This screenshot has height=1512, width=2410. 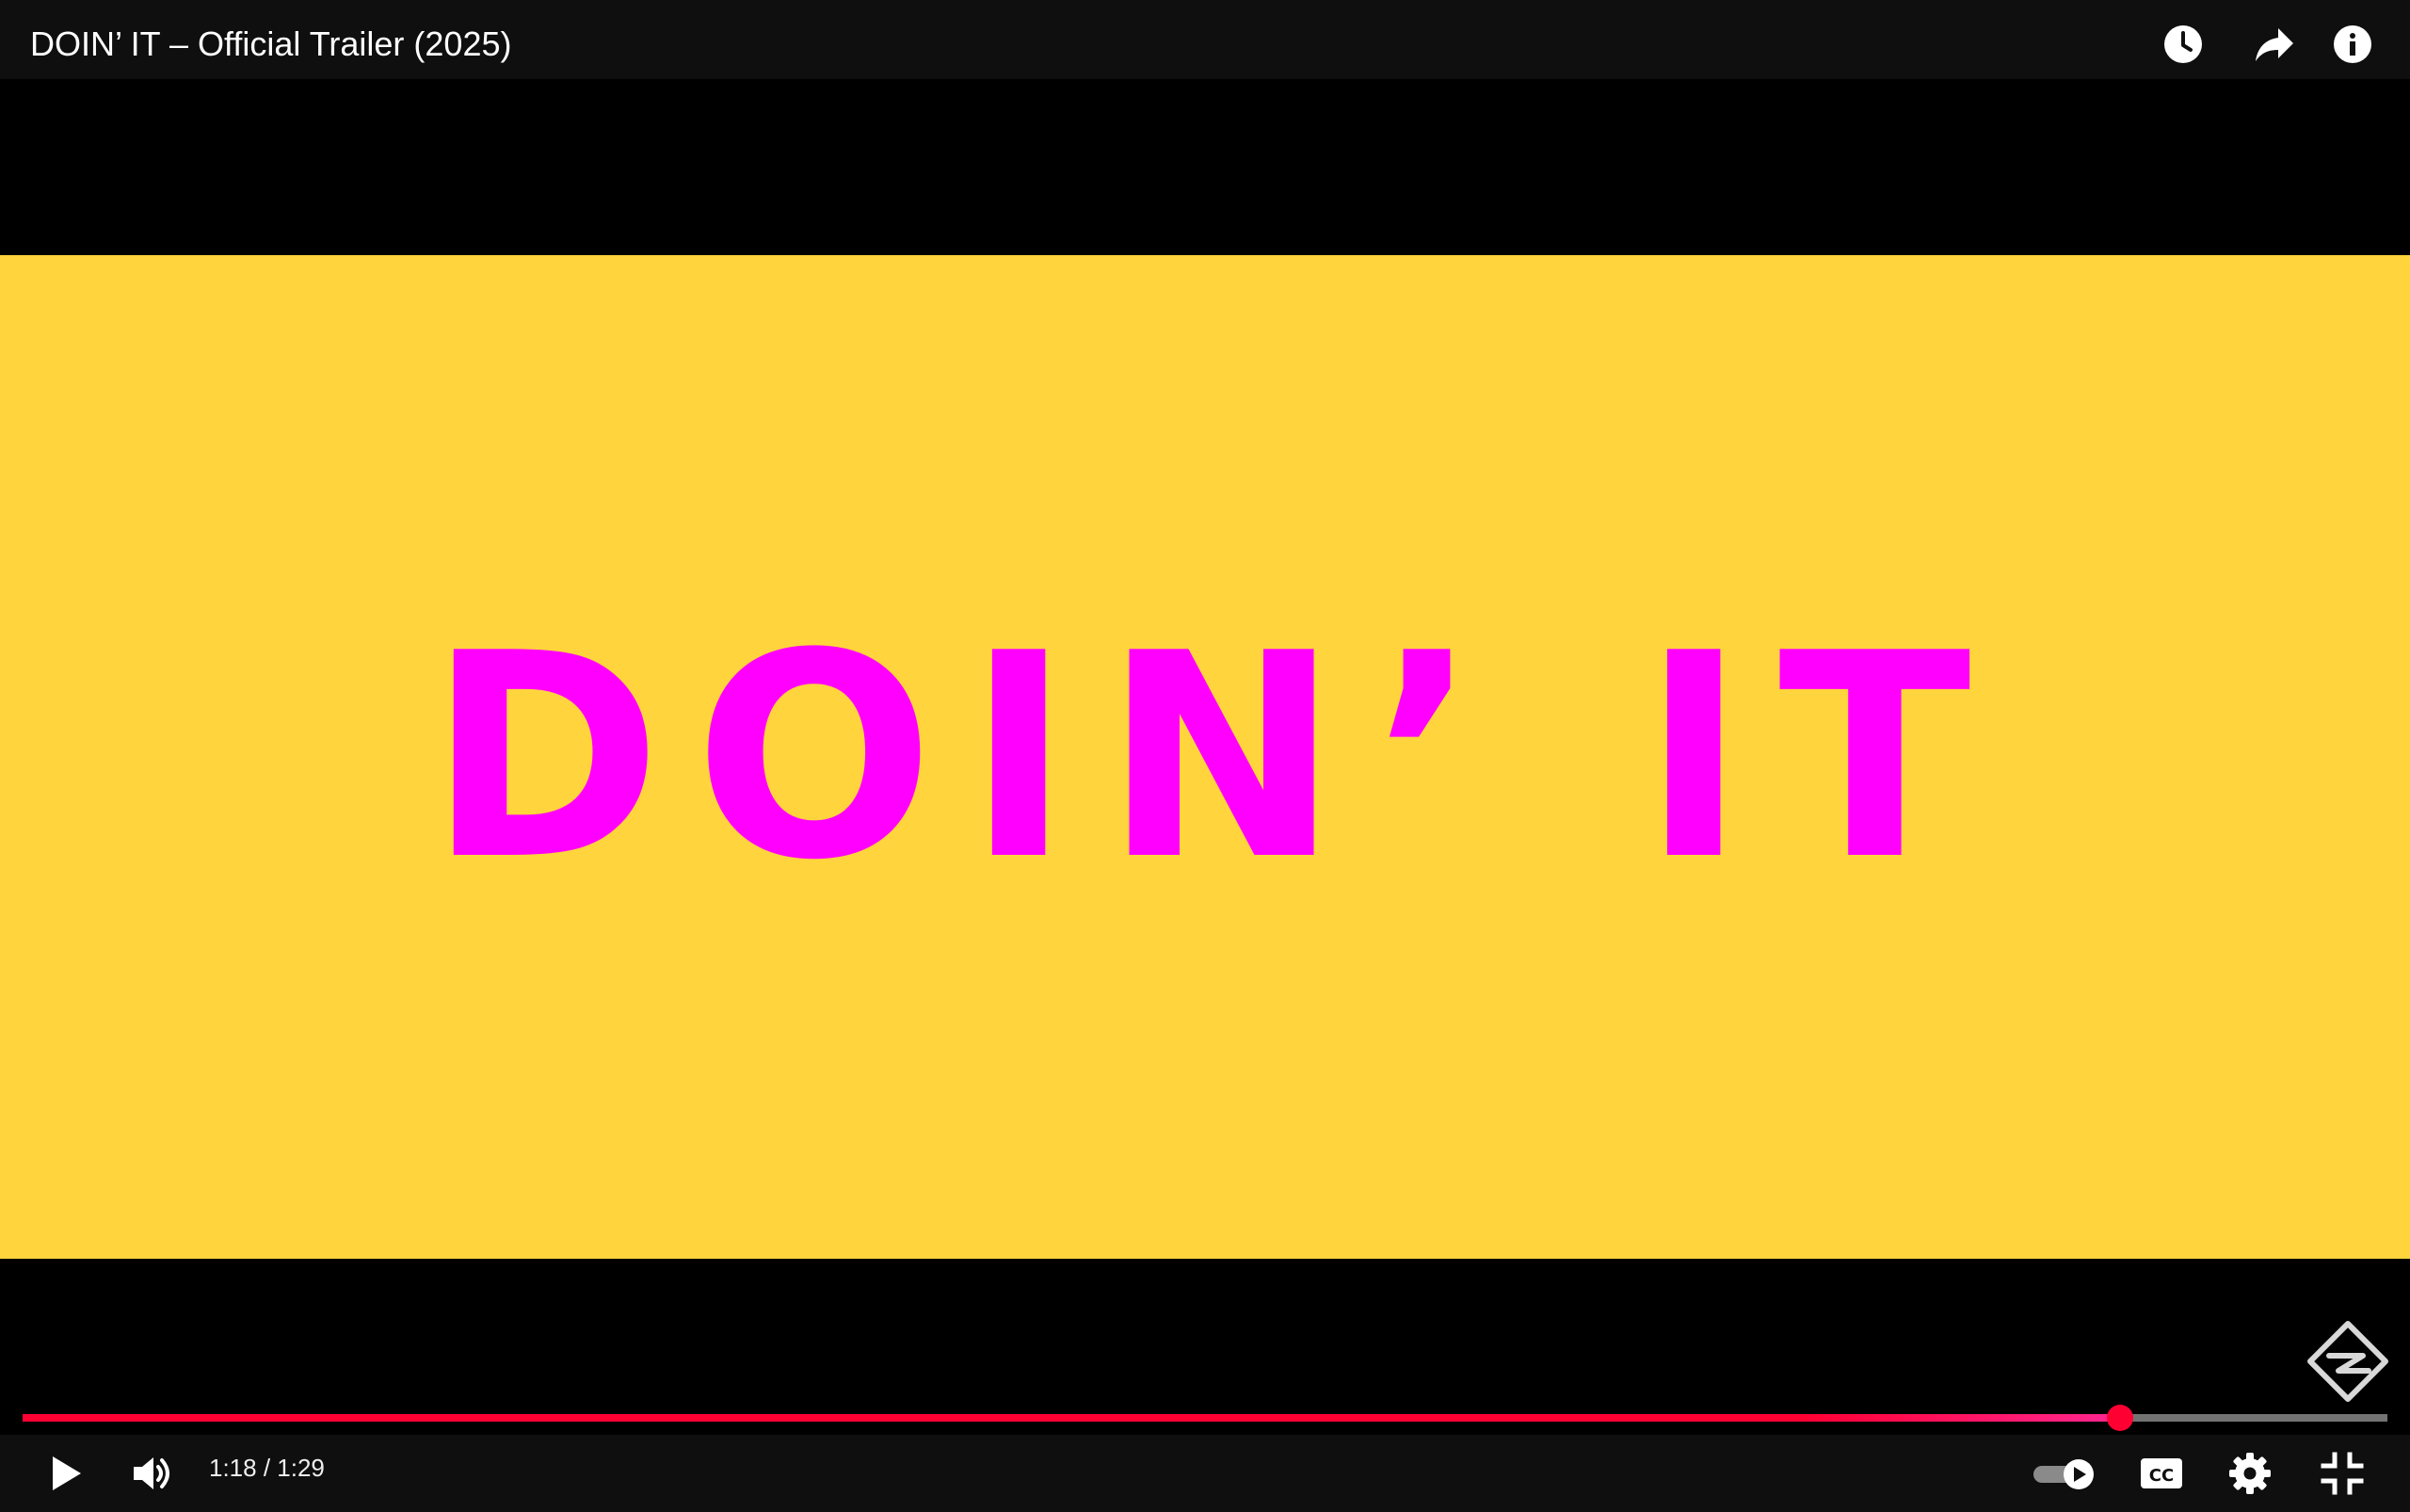 I want to click on video-frame-title-card: DOIN’ IT, so click(x=1215, y=757).